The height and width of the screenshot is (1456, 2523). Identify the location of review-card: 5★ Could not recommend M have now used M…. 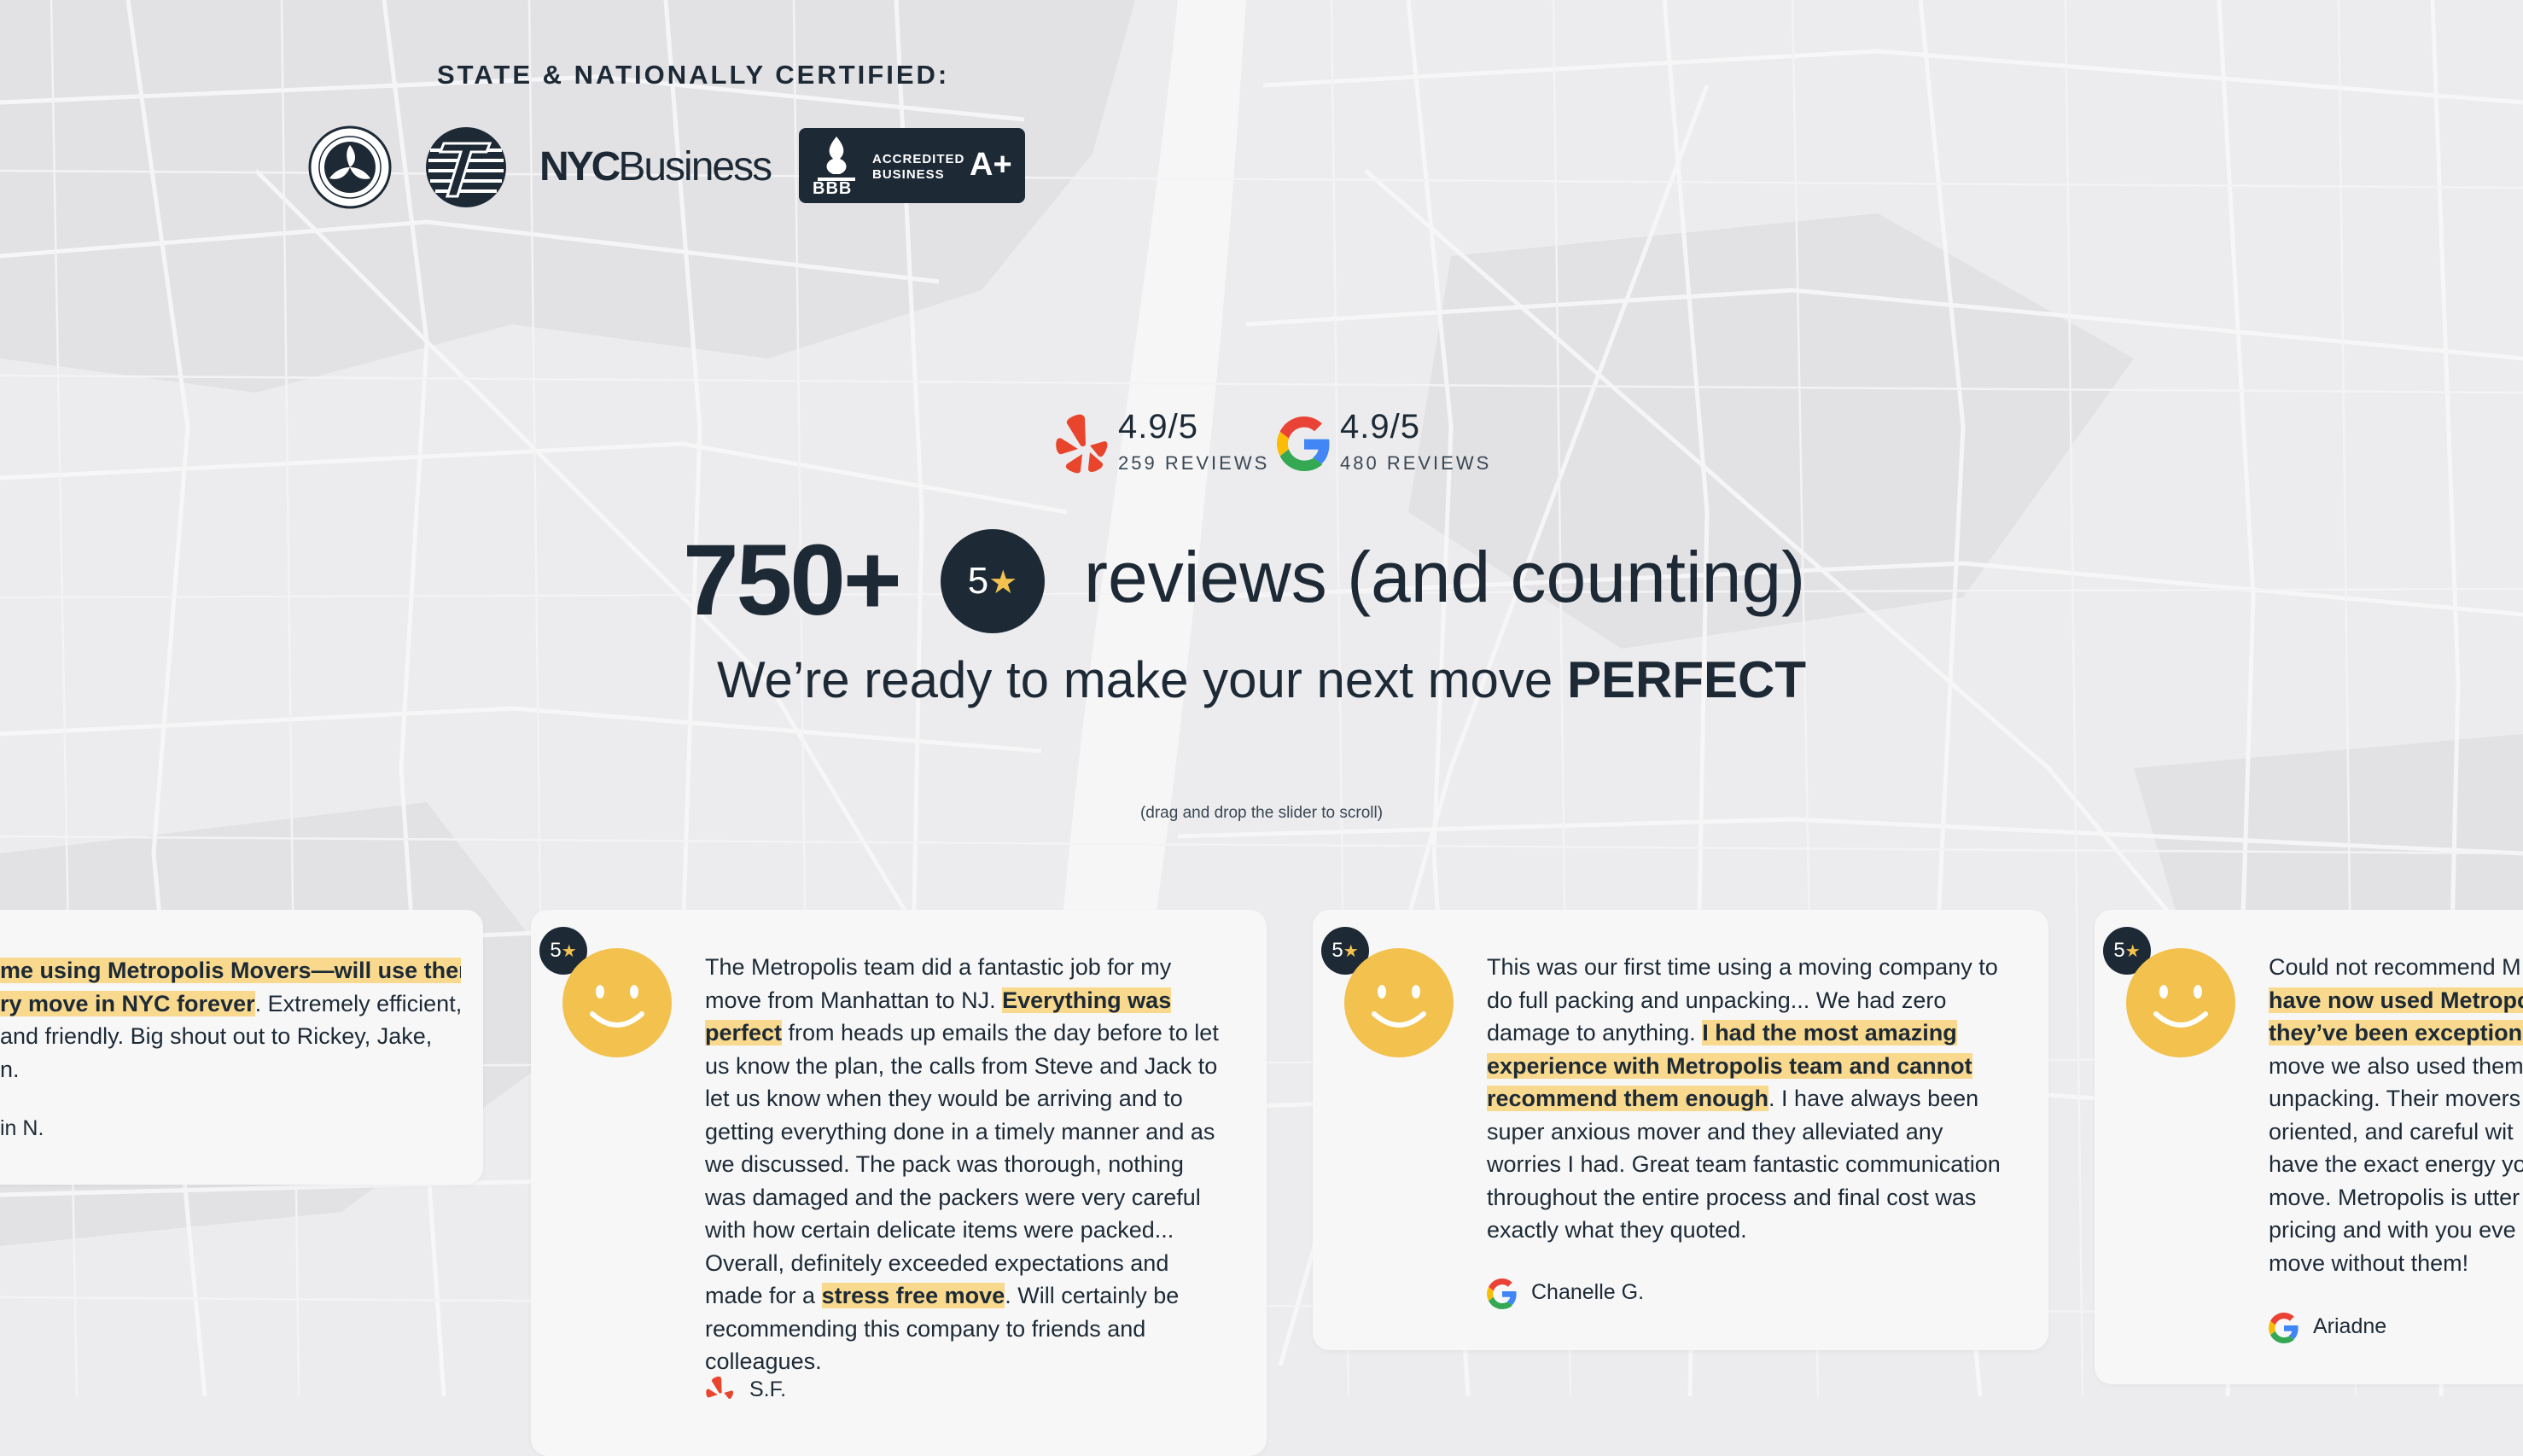
(2309, 1147).